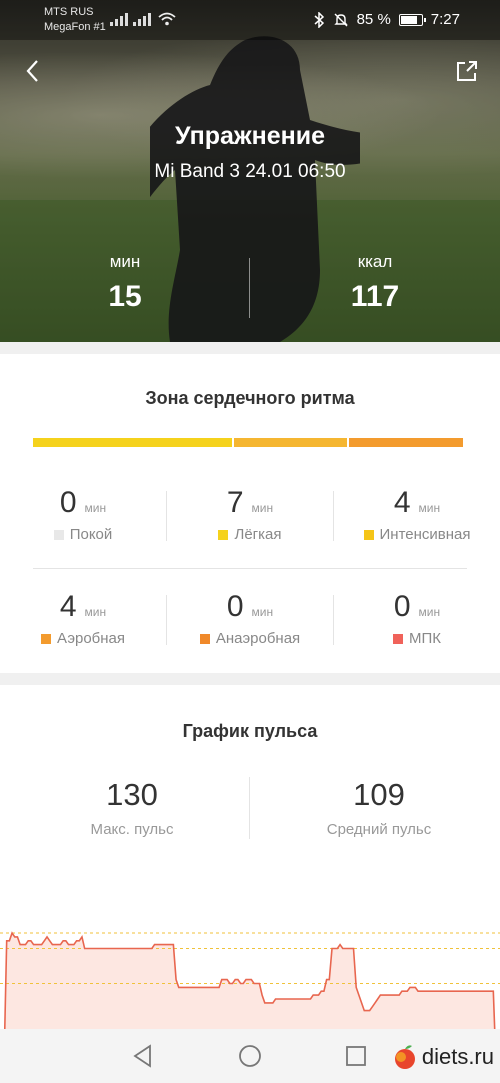  I want to click on wifi-icon, so click(167, 19).